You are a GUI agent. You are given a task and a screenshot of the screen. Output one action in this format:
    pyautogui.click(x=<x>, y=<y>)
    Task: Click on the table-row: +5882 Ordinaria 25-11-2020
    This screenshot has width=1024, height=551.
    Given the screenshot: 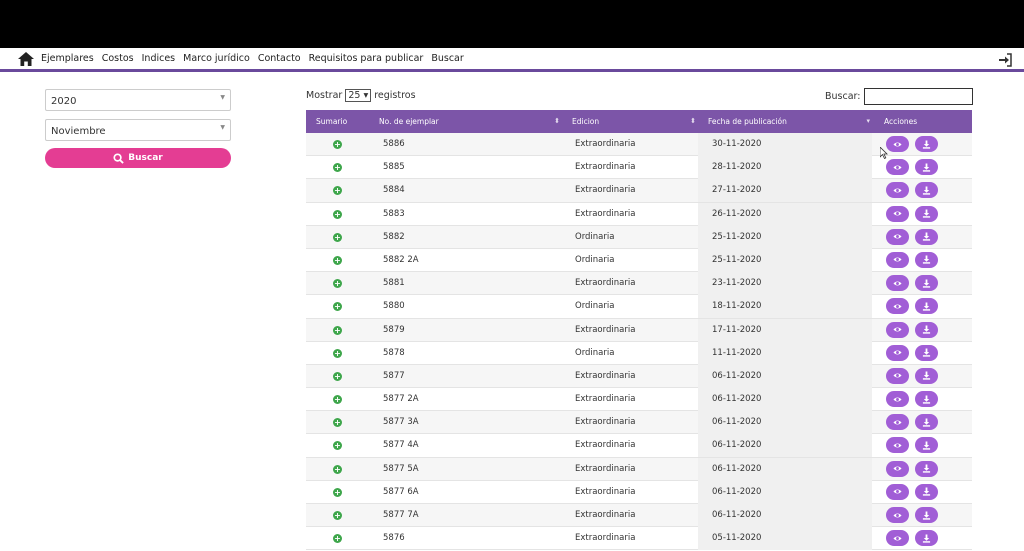 What is the action you would take?
    pyautogui.click(x=639, y=237)
    